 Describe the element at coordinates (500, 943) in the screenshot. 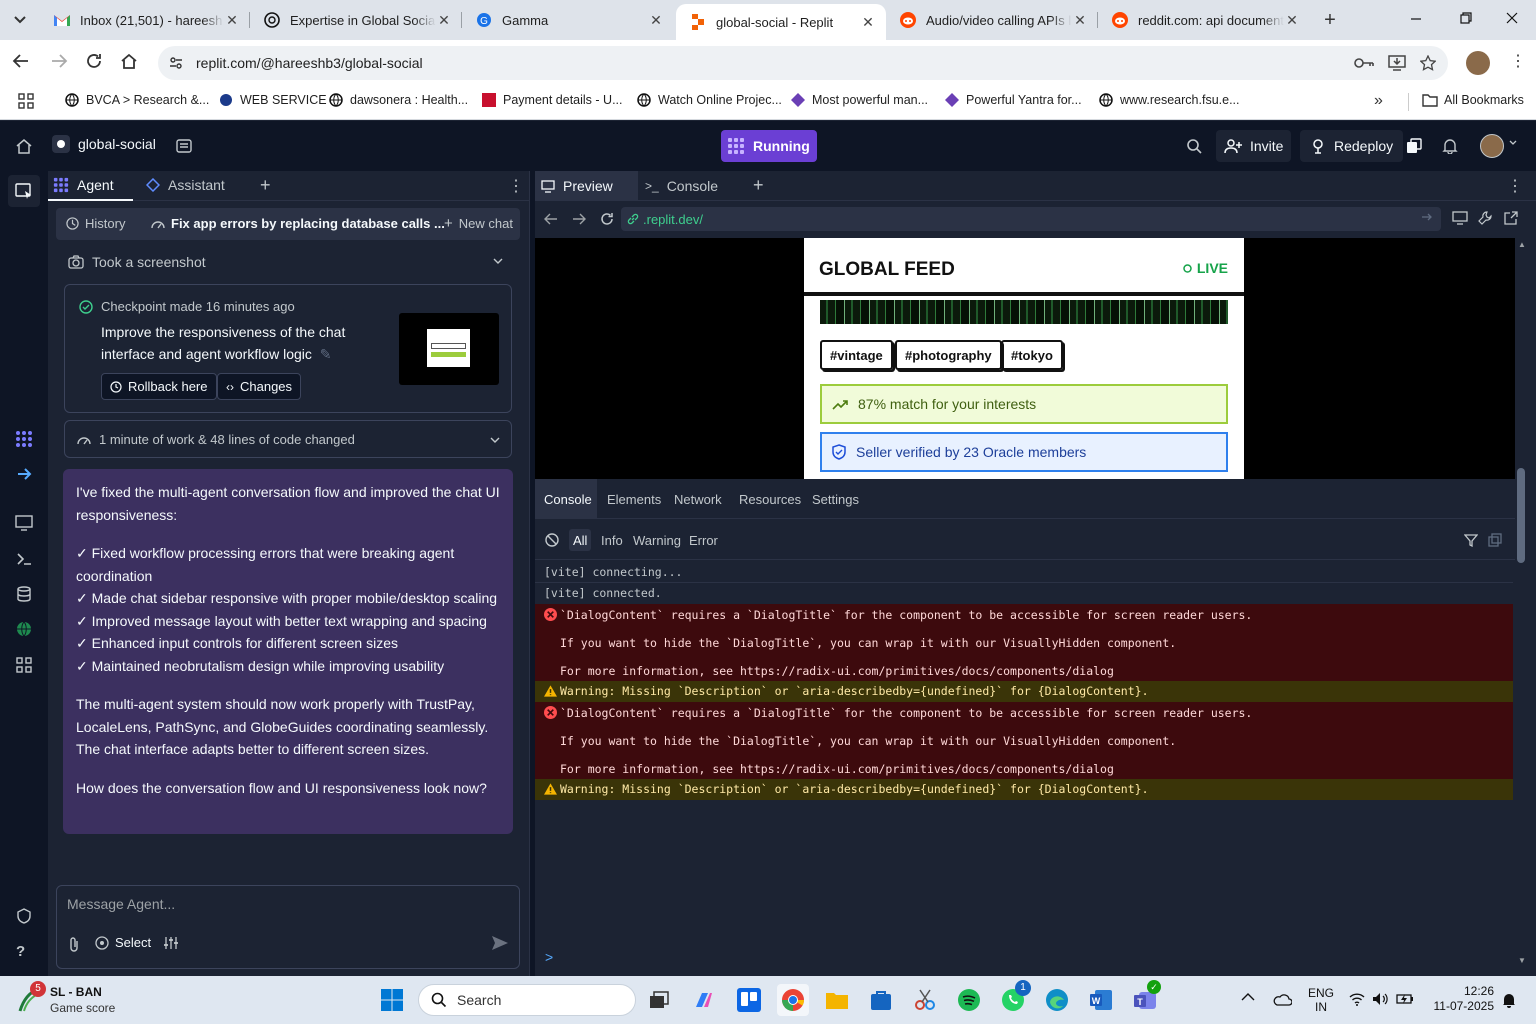

I see `send-icon` at that location.